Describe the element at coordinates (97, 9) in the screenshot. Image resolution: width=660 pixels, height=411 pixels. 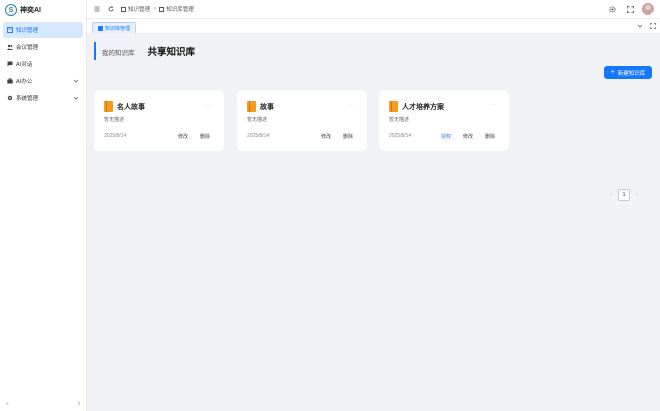
I see `menu-toggle-icon` at that location.